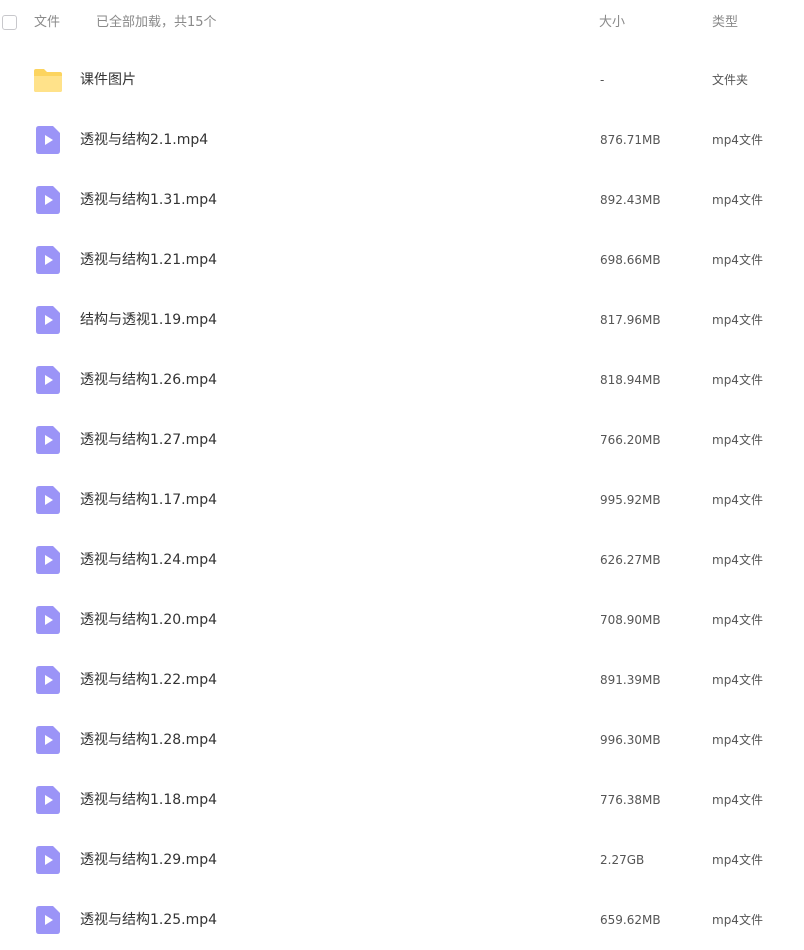 The height and width of the screenshot is (950, 804). Describe the element at coordinates (148, 320) in the screenshot. I see `file-name: 结构与透视1.19.mp4` at that location.